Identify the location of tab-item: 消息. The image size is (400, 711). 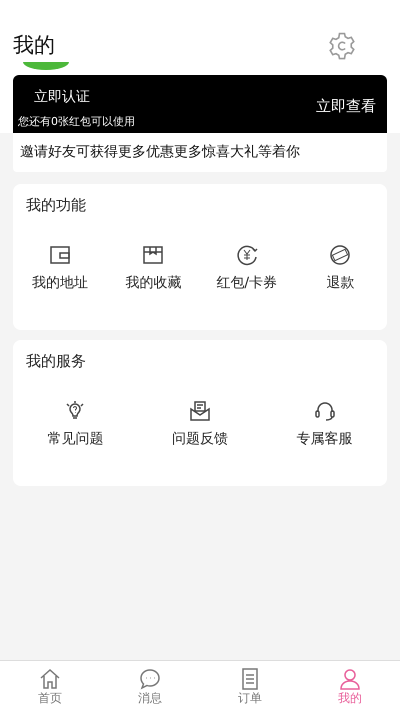
(150, 686).